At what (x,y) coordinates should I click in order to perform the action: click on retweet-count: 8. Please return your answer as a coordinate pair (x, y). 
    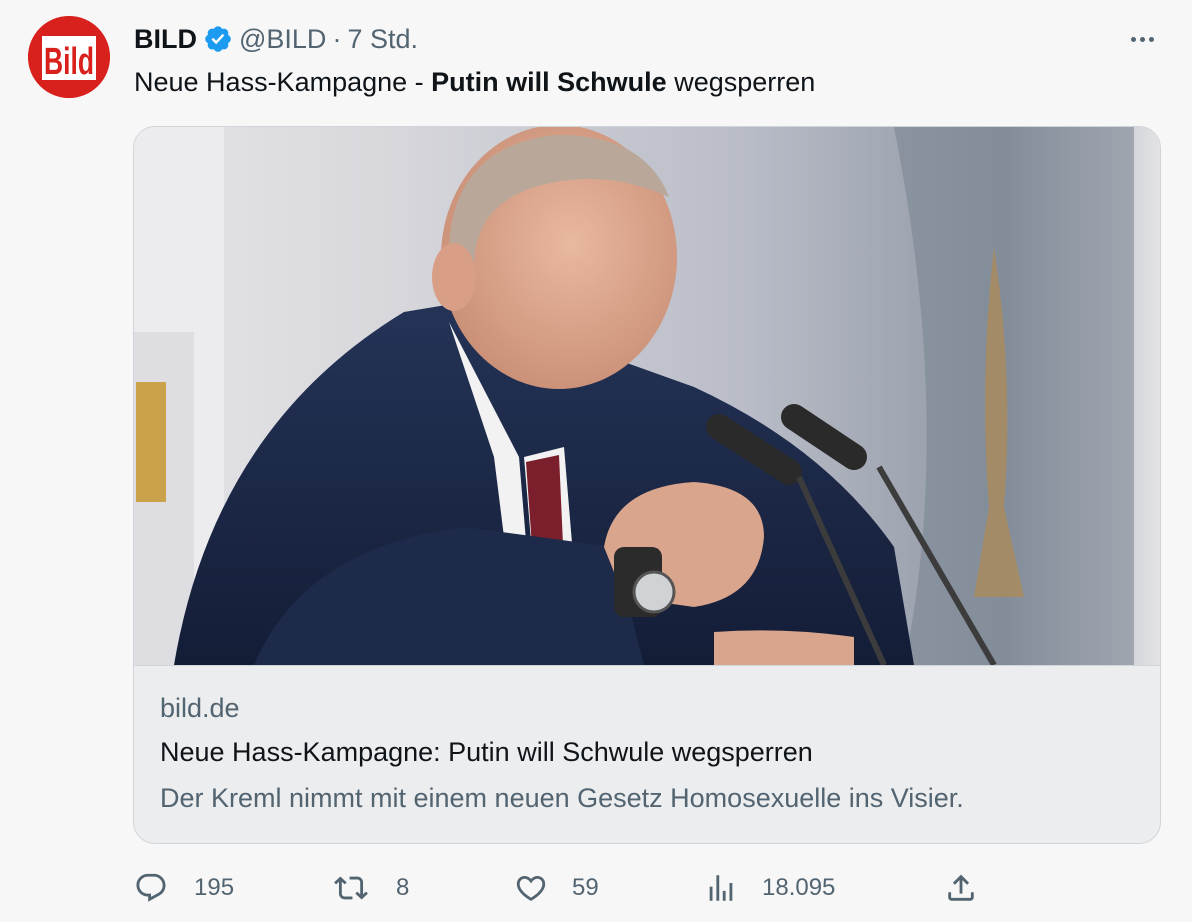
    Looking at the image, I should click on (403, 887).